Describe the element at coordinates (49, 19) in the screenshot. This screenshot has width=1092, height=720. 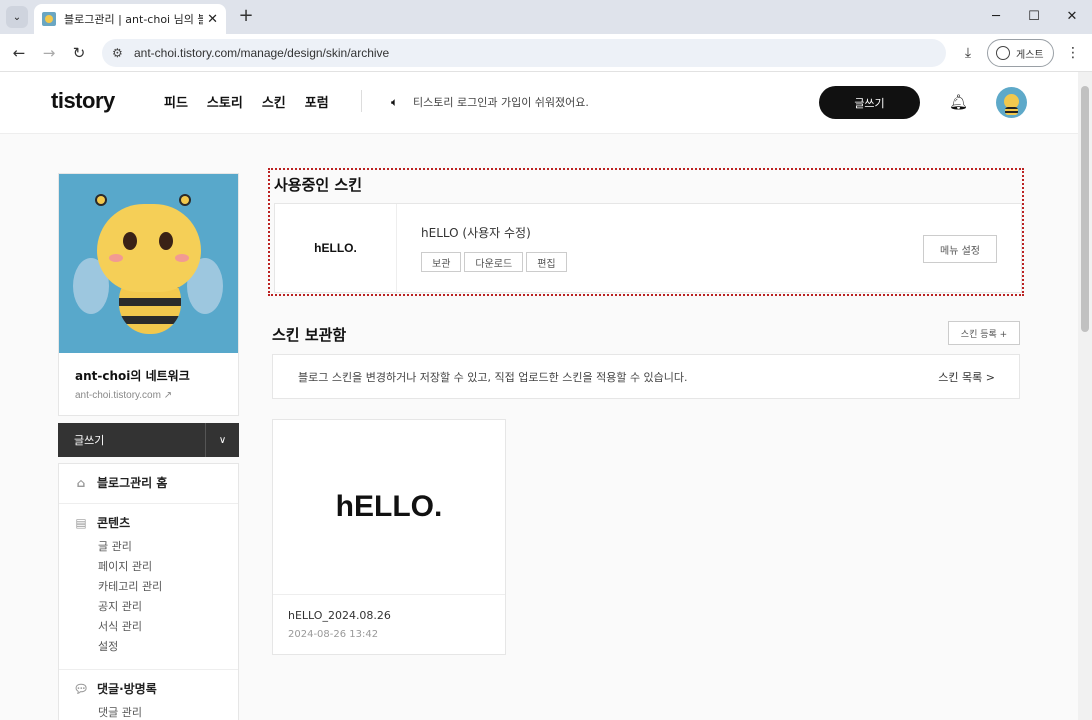
I see `tab-favicon-icon` at that location.